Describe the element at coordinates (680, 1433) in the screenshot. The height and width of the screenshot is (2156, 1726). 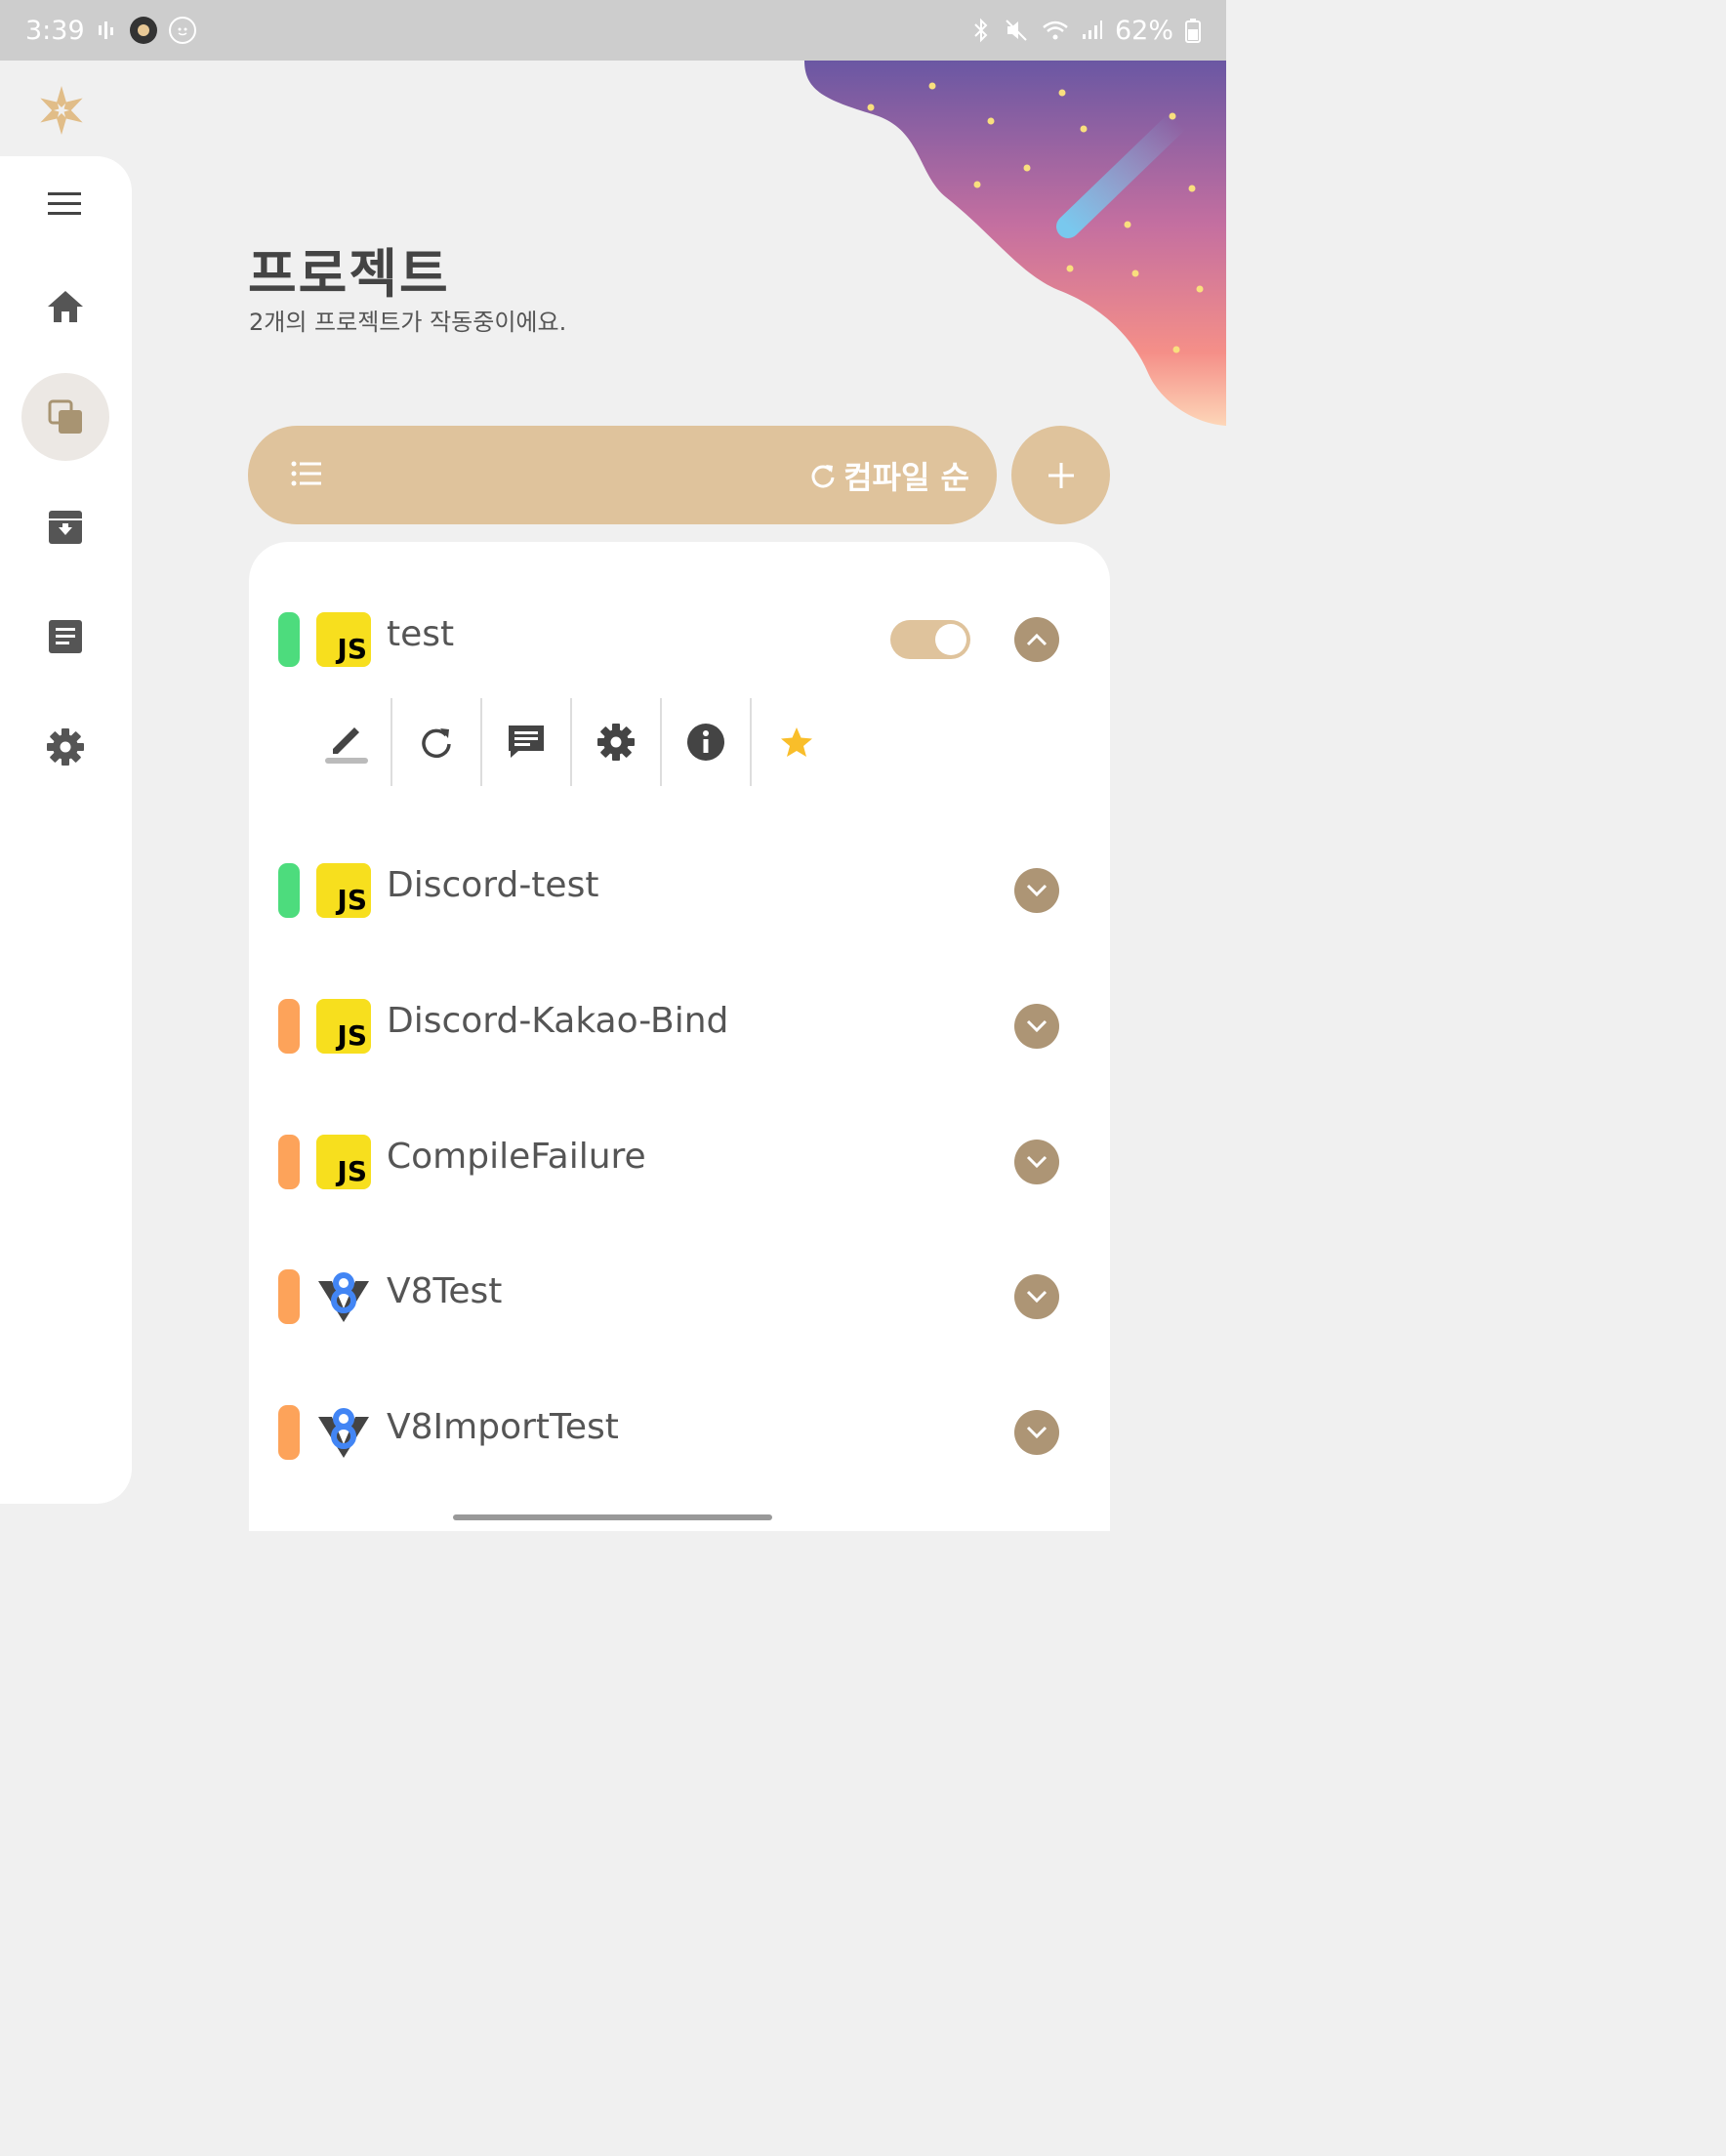
I see `project-row: V8ImportTest` at that location.